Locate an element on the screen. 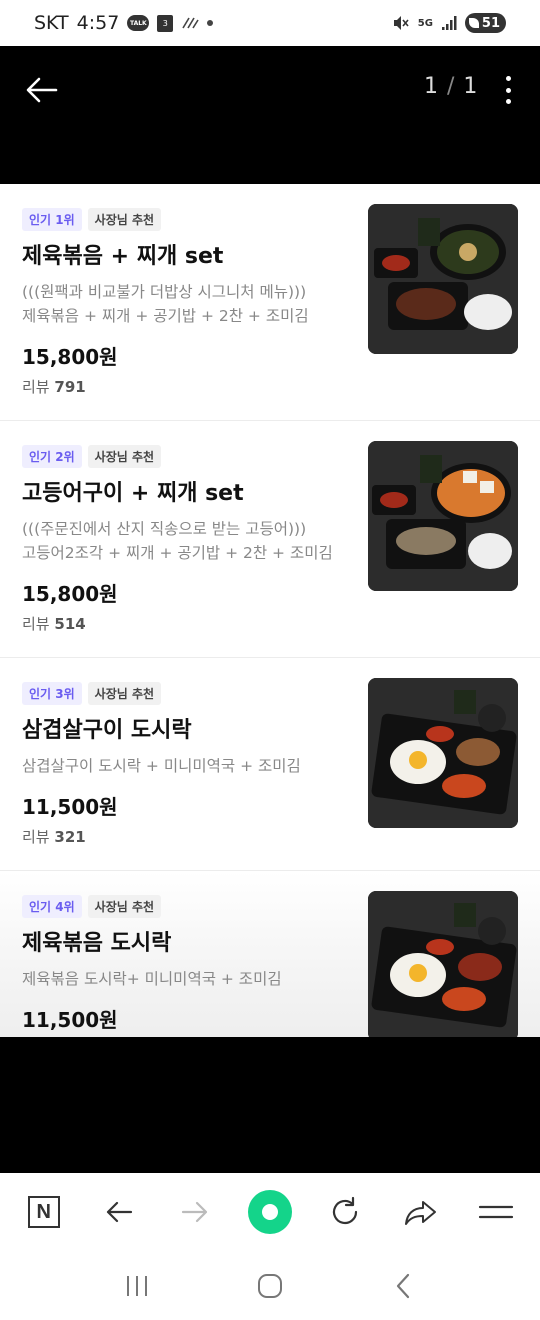 Image resolution: width=540 pixels, height=1320 pixels. page-indicator: 1 / 1 is located at coordinates (451, 86).